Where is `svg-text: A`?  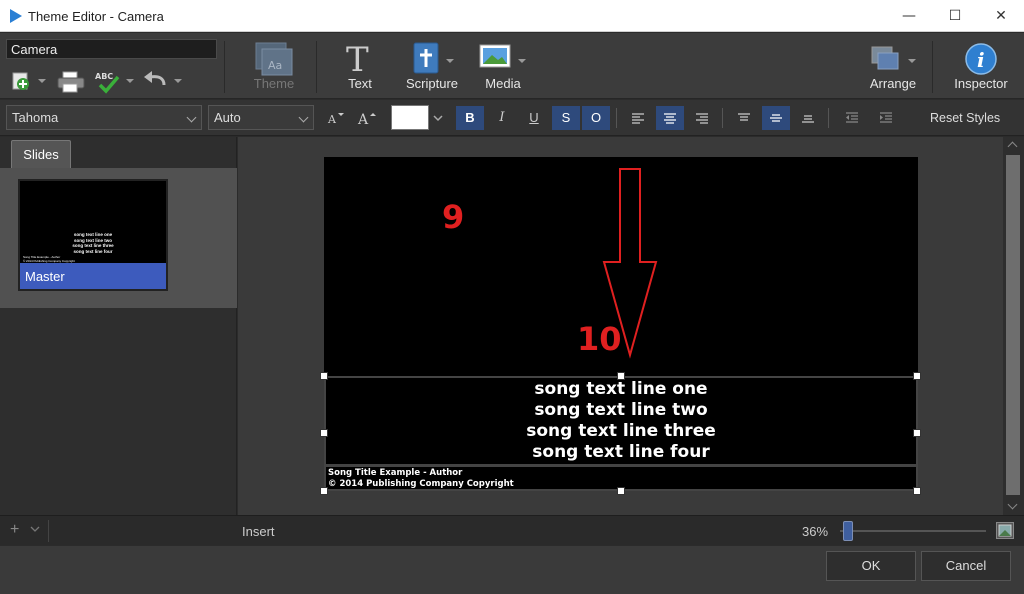
svg-text: A is located at coordinates (332, 119).